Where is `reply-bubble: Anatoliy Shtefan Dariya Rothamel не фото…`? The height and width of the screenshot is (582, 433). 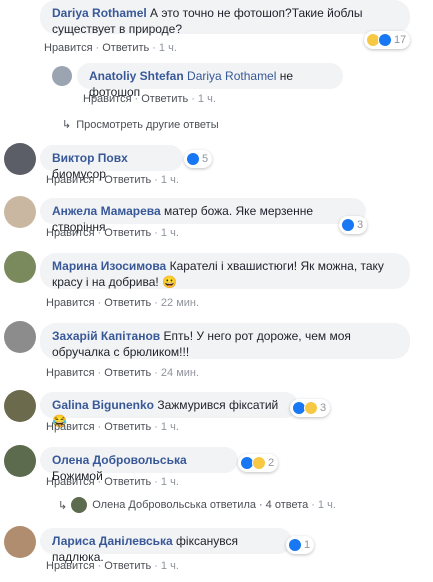
reply-bubble: Anatoliy Shtefan Dariya Rothamel не фото… is located at coordinates (210, 81).